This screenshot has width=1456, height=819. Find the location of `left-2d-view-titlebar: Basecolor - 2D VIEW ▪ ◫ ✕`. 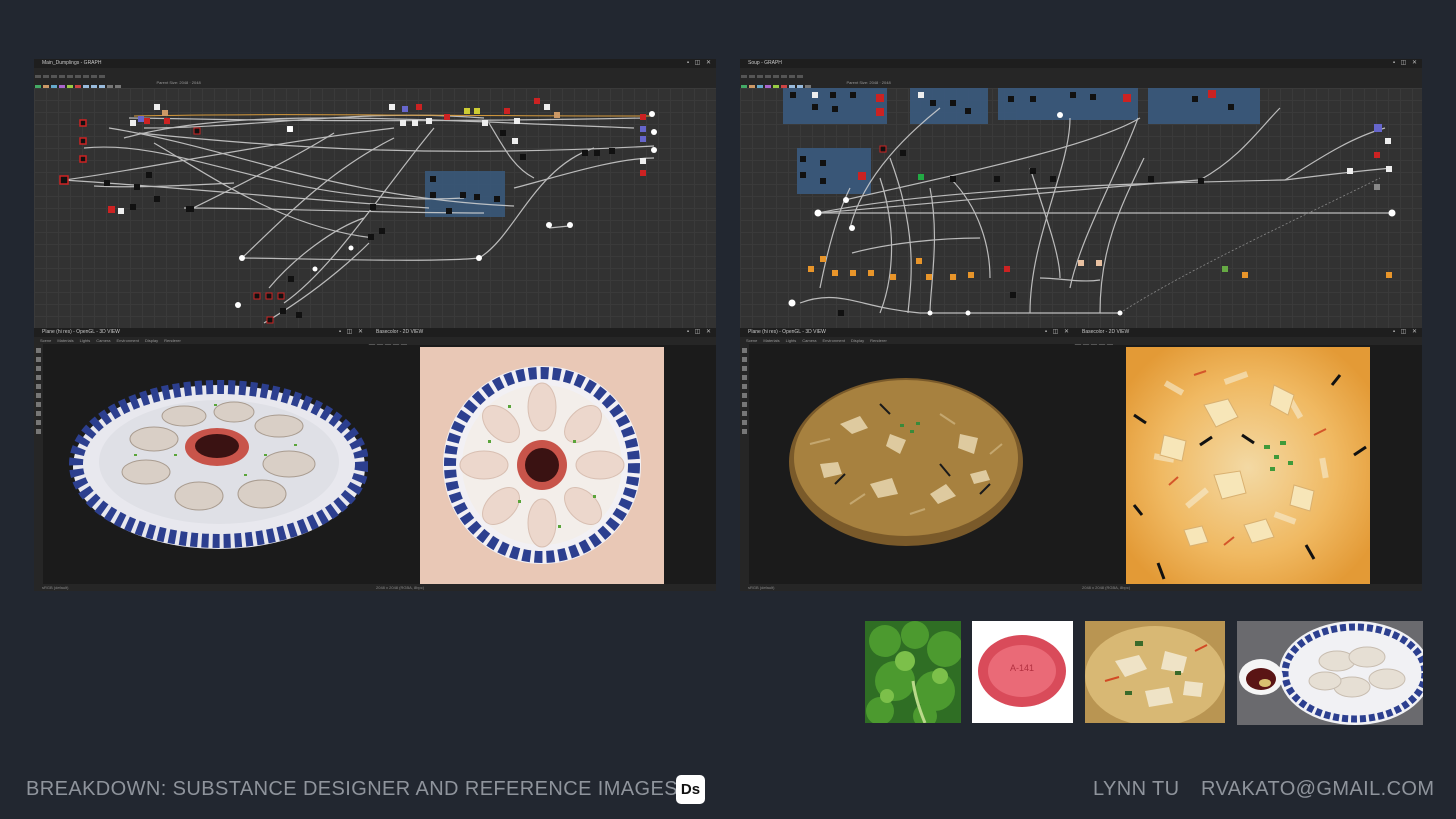

left-2d-view-titlebar: Basecolor - 2D VIEW ▪ ◫ ✕ is located at coordinates (542, 332).